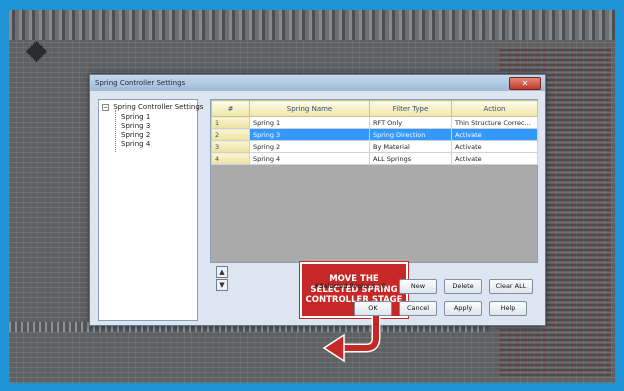 This screenshot has width=624, height=391. I want to click on cancel-button: Cancel, so click(418, 308).